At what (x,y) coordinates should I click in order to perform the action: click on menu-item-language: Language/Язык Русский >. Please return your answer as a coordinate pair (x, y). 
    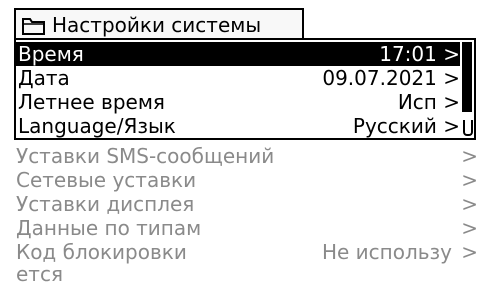
    Looking at the image, I should click on (238, 126).